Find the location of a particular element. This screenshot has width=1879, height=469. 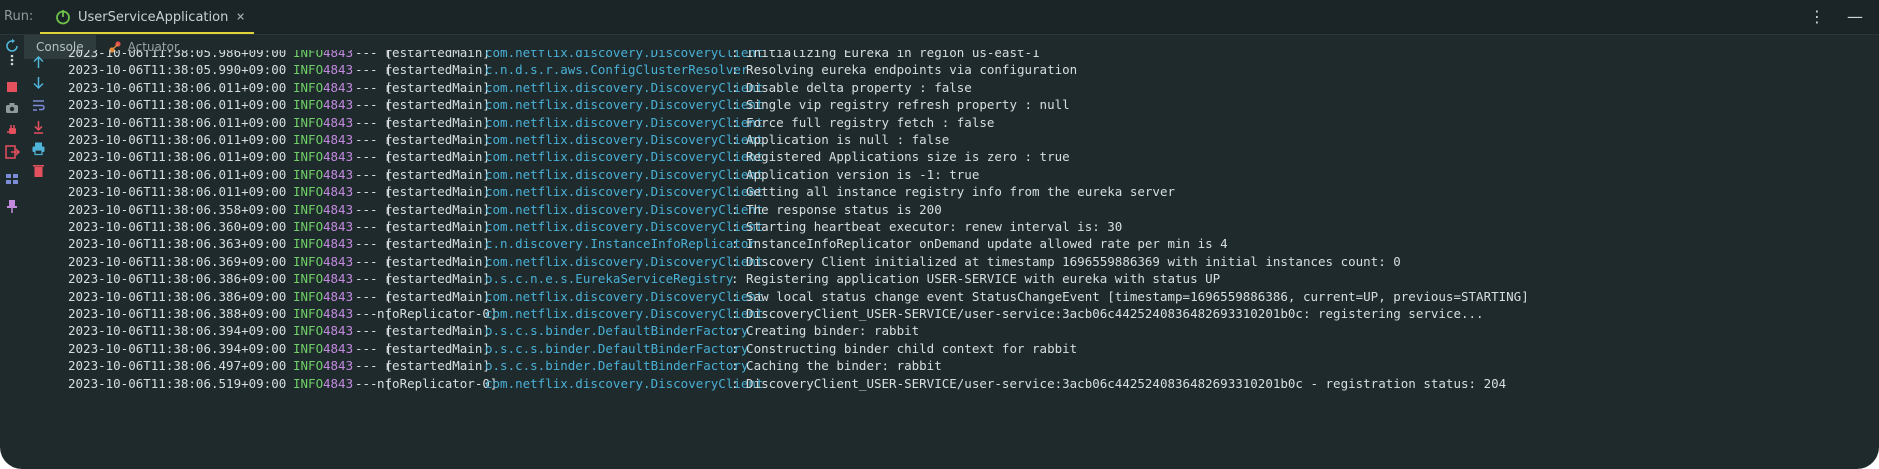

minimize-icon: — is located at coordinates (1855, 16).